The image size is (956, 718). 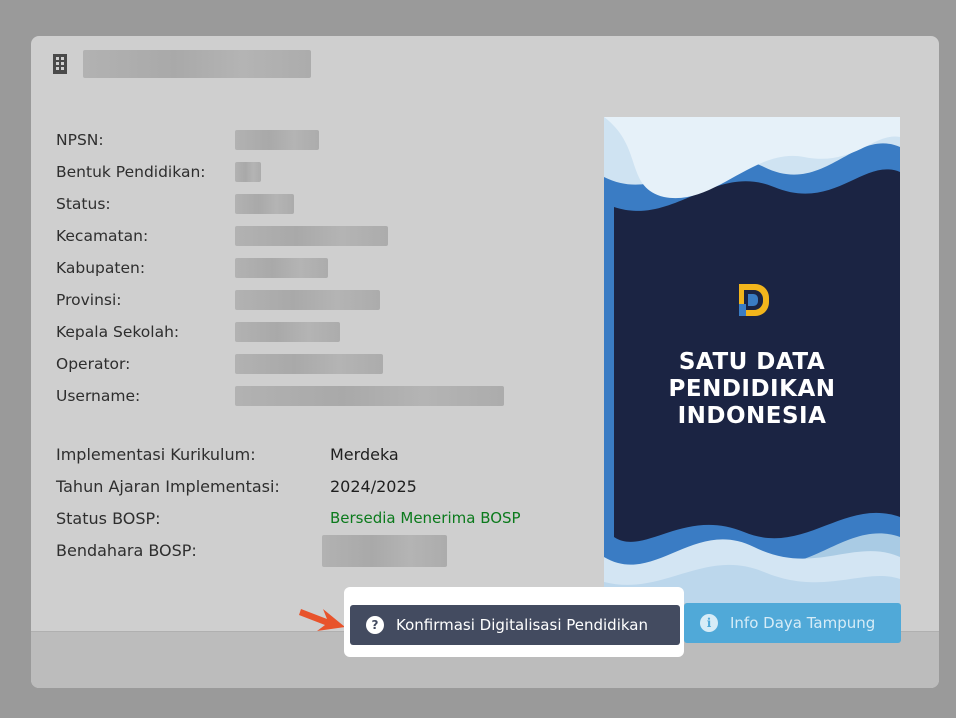 What do you see at coordinates (197, 64) in the screenshot?
I see `school-name-redacted` at bounding box center [197, 64].